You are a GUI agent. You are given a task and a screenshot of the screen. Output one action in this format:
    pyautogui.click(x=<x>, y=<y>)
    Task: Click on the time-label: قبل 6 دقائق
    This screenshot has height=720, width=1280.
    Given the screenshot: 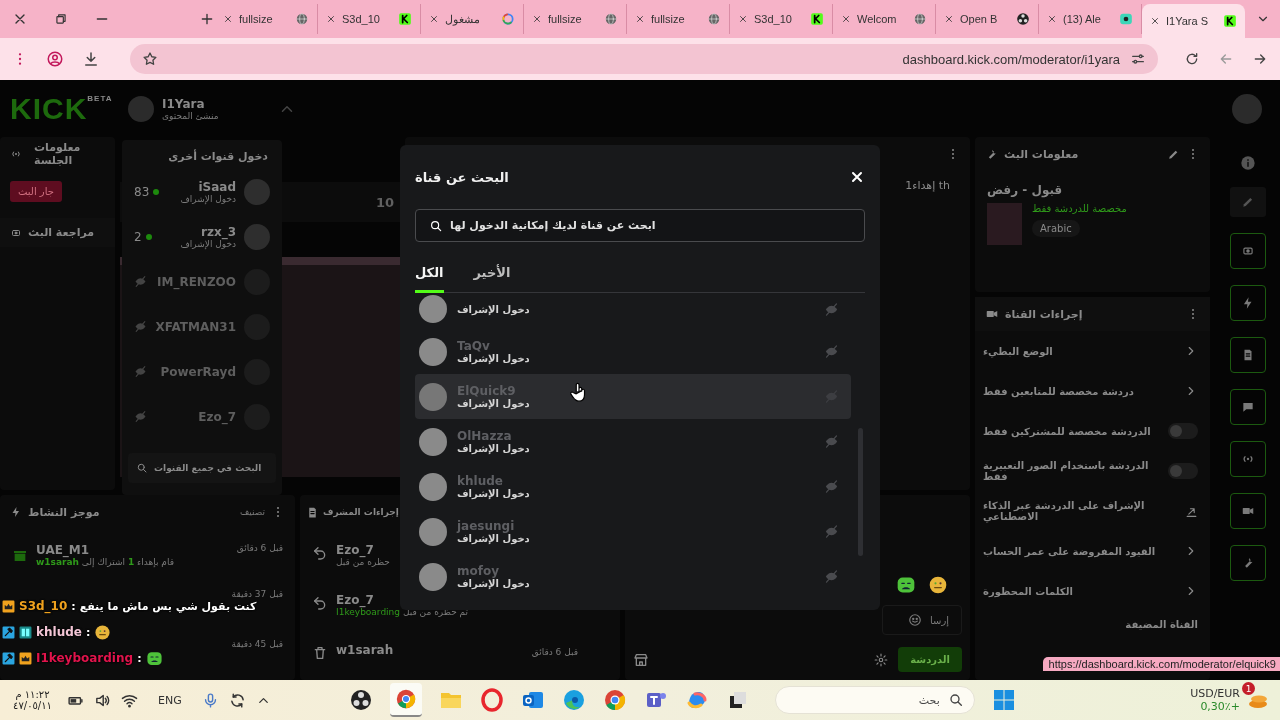 What is the action you would take?
    pyautogui.click(x=259, y=548)
    